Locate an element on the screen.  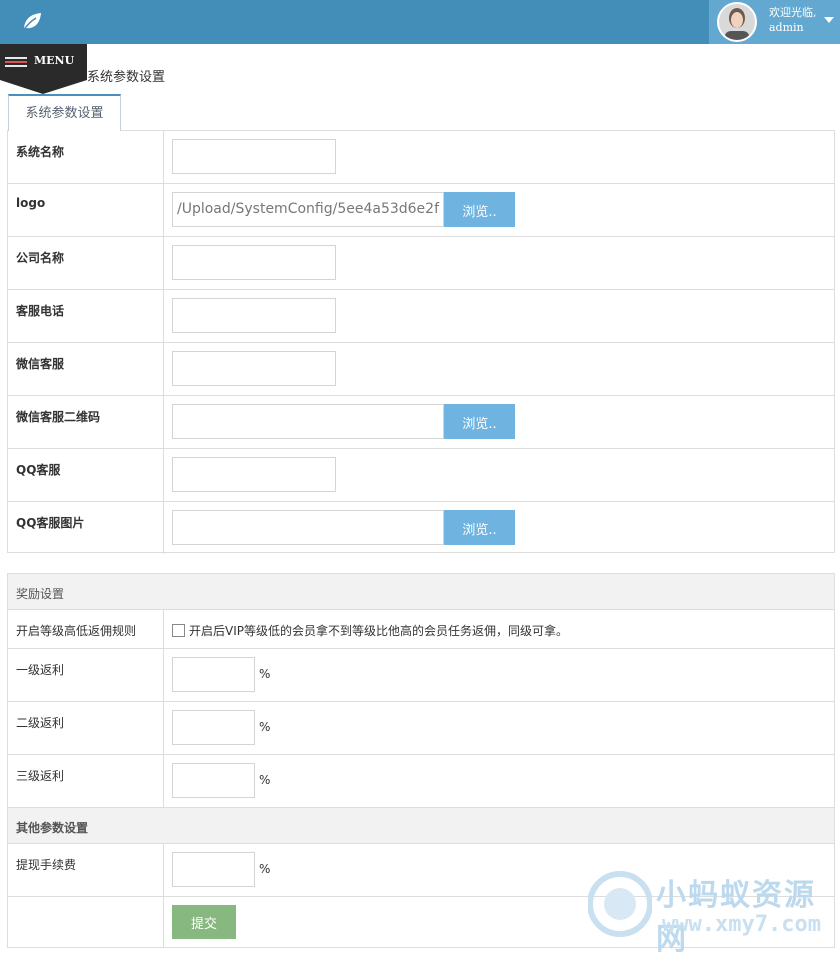
qq-service-input is located at coordinates (254, 474).